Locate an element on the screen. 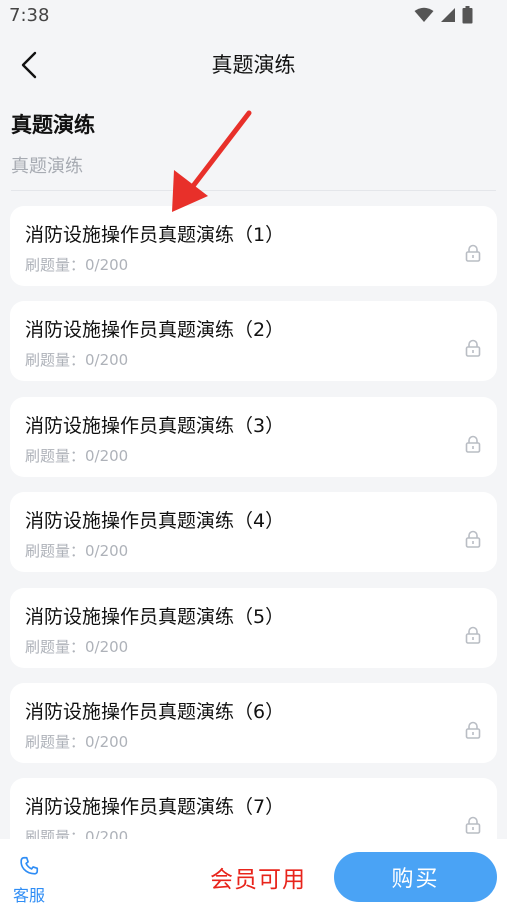 This screenshot has height=906, width=507. exam-item-6: 消防设施操作员真题演练（6） 刷题量：0/200 is located at coordinates (253, 723).